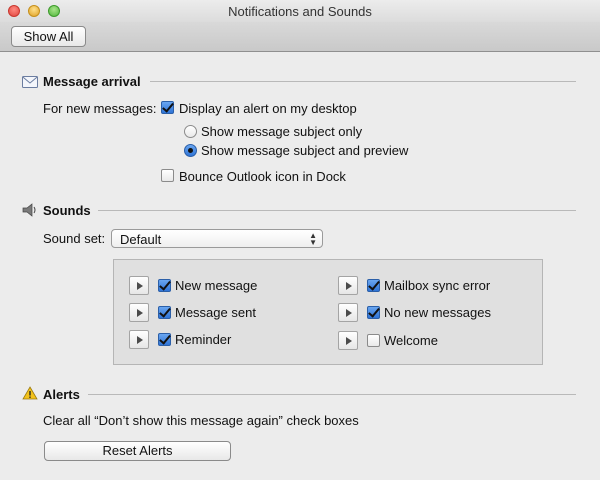 This screenshot has width=600, height=480. I want to click on toolbar: Show All, so click(300, 37).